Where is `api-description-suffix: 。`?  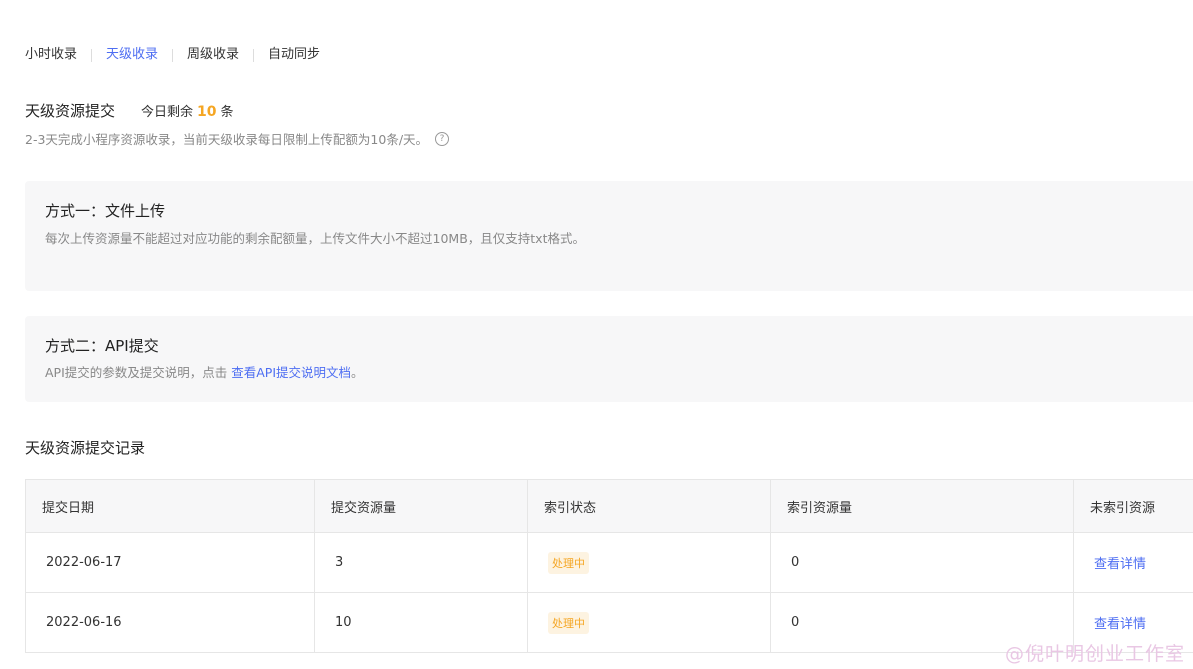 api-description-suffix: 。 is located at coordinates (357, 372).